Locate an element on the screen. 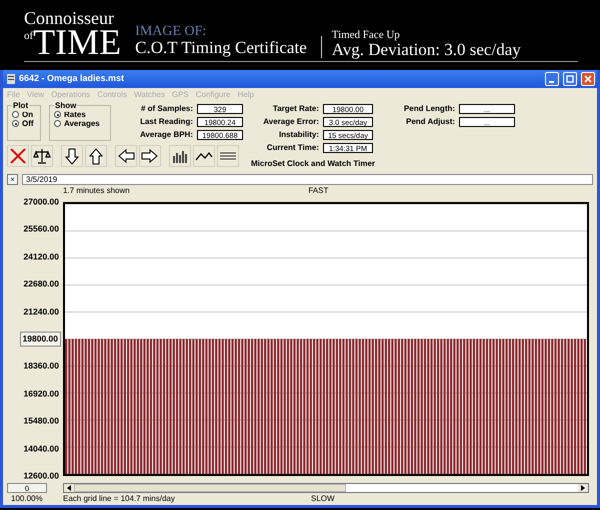 This screenshot has width=600, height=510. axis-label: 16920.00 is located at coordinates (41, 393).